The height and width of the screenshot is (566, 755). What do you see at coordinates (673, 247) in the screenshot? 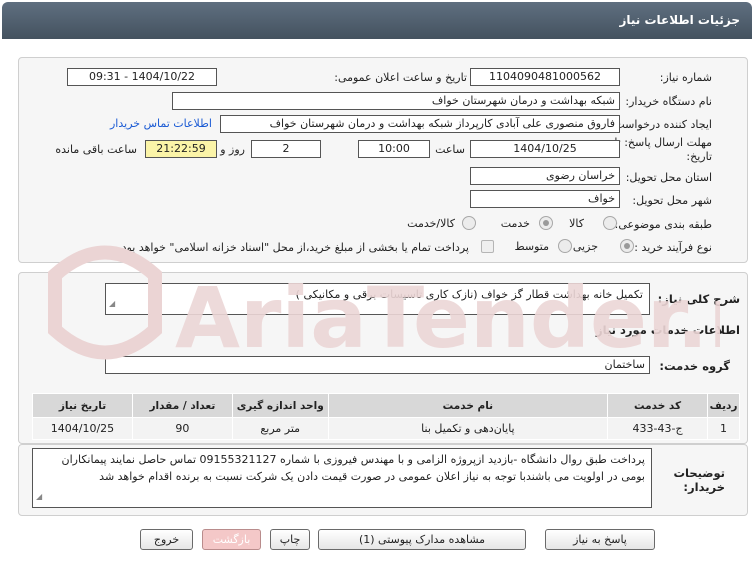
I see `process-type-label: نوع فرآیند خرید :` at bounding box center [673, 247].